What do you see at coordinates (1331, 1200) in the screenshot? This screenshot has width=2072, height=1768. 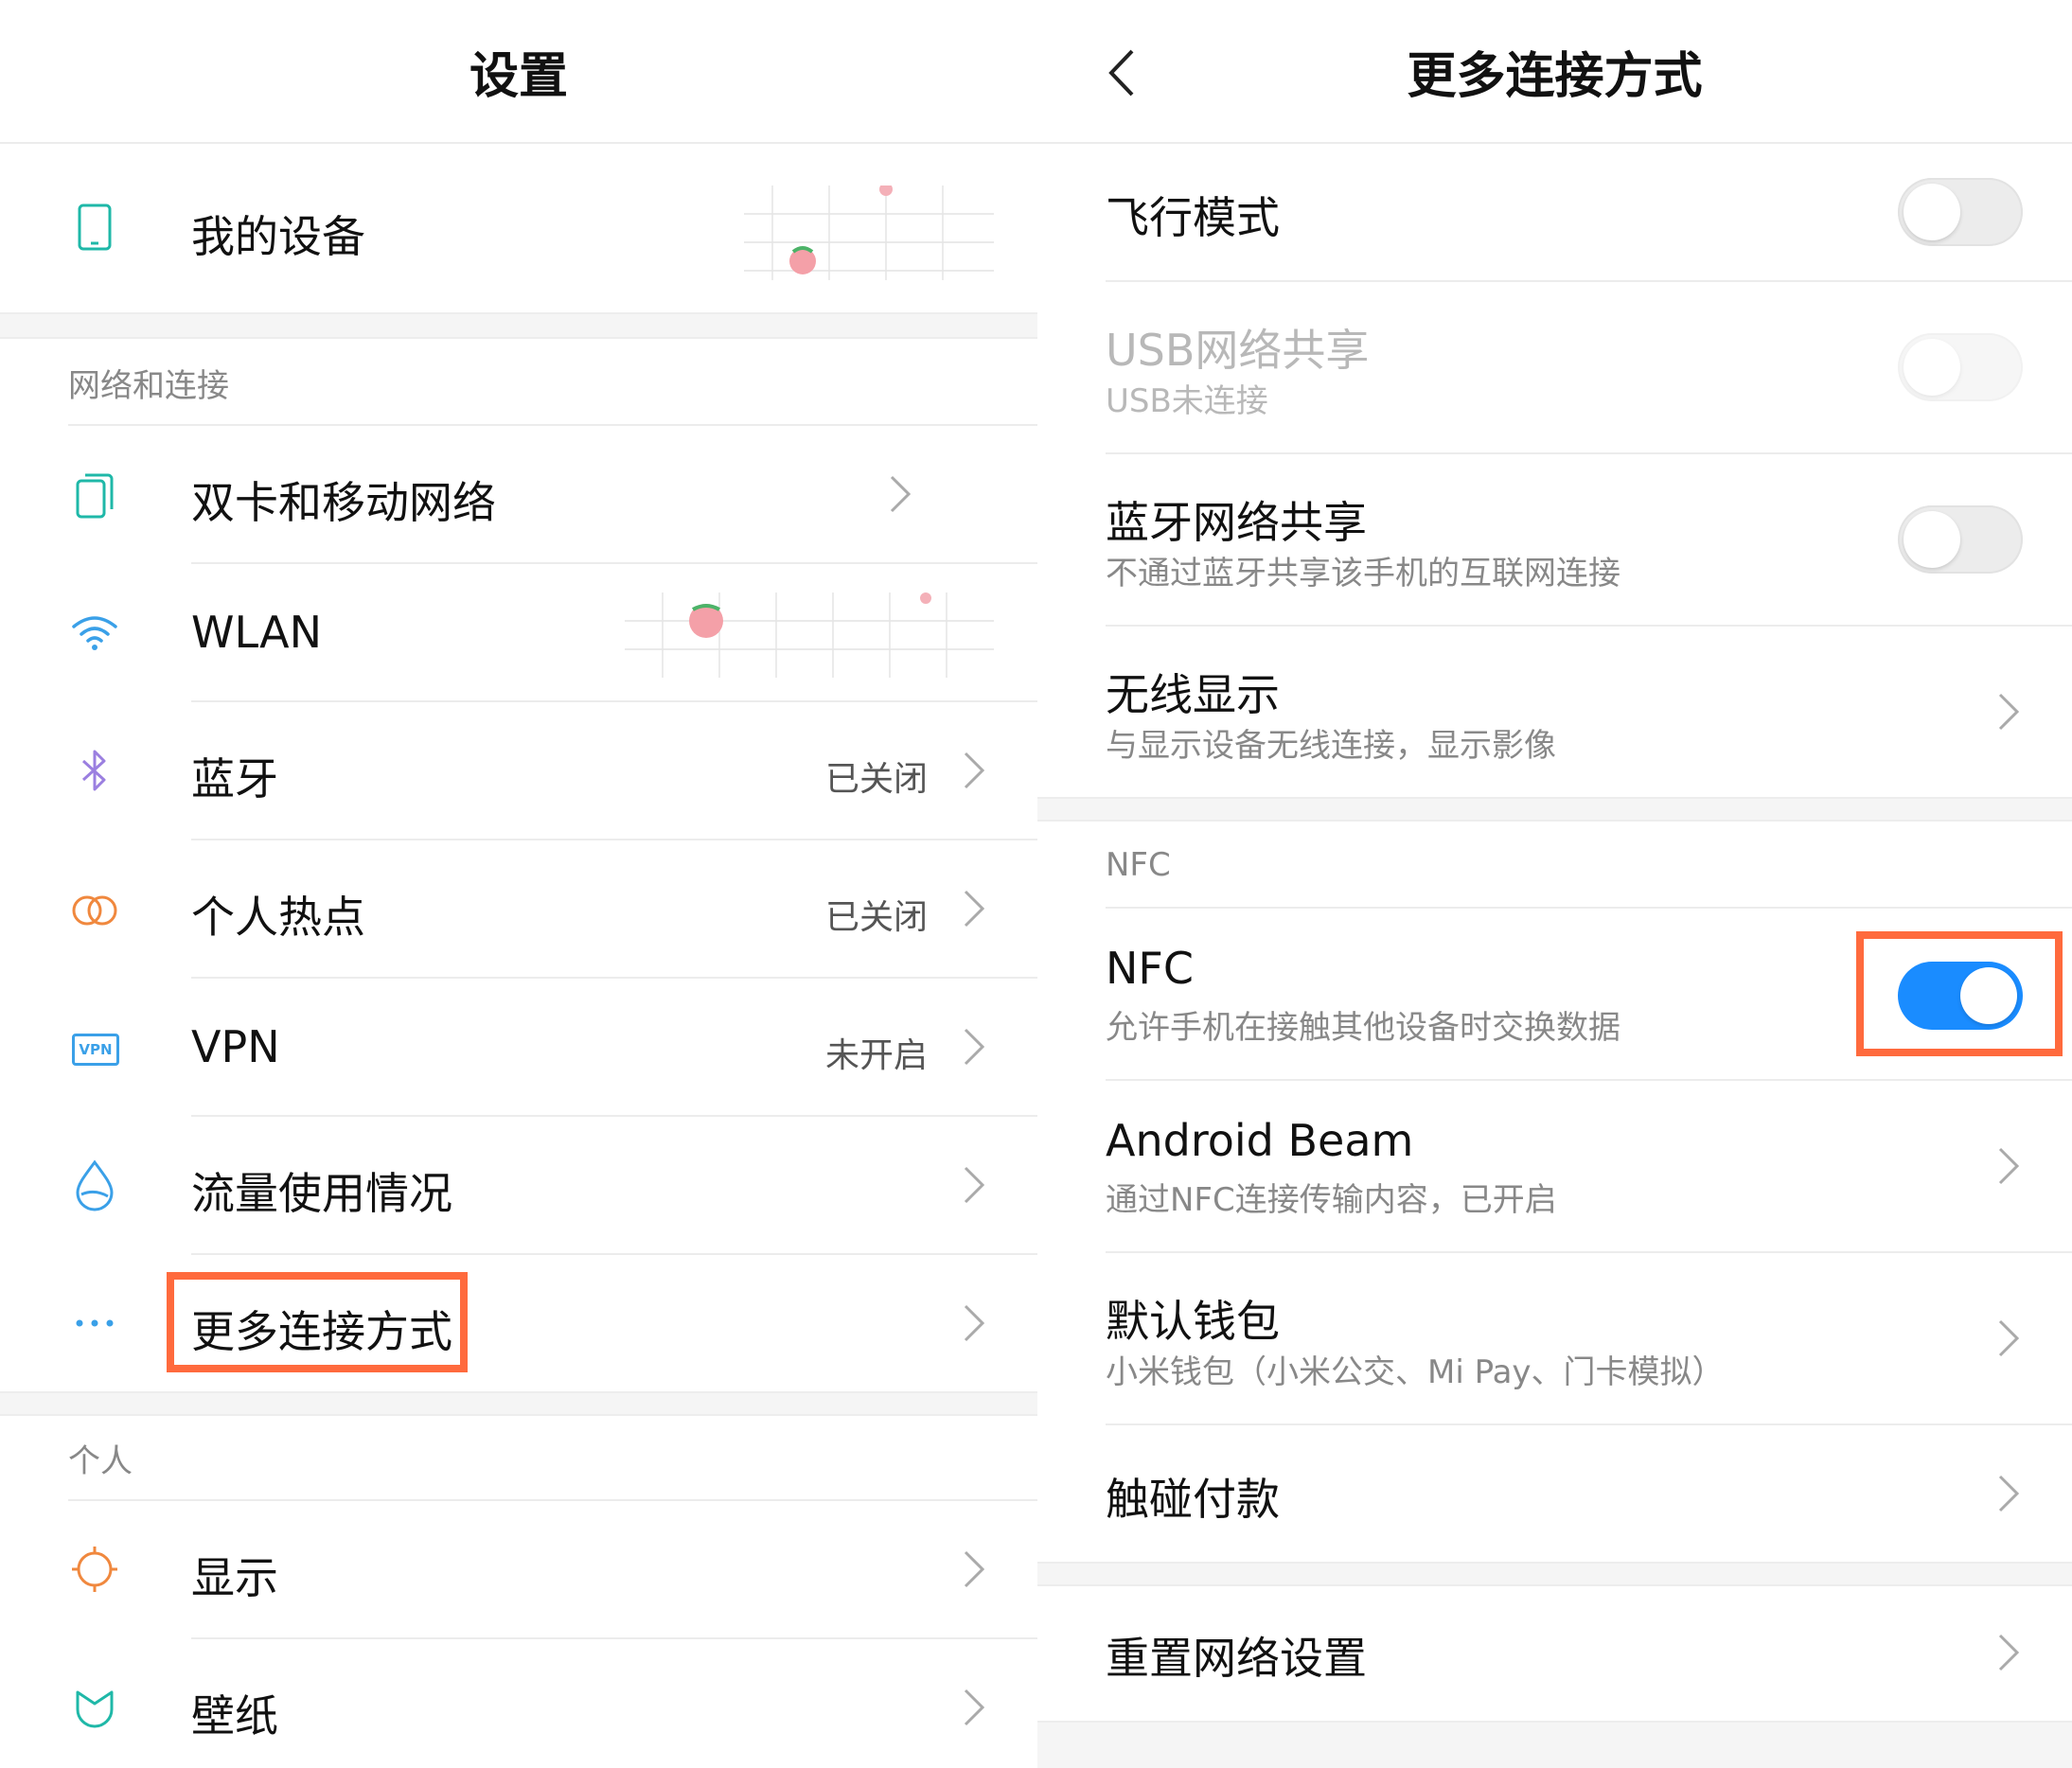 I see `android-beam-subtitle: 通过NFC连接传输内容，已开启` at bounding box center [1331, 1200].